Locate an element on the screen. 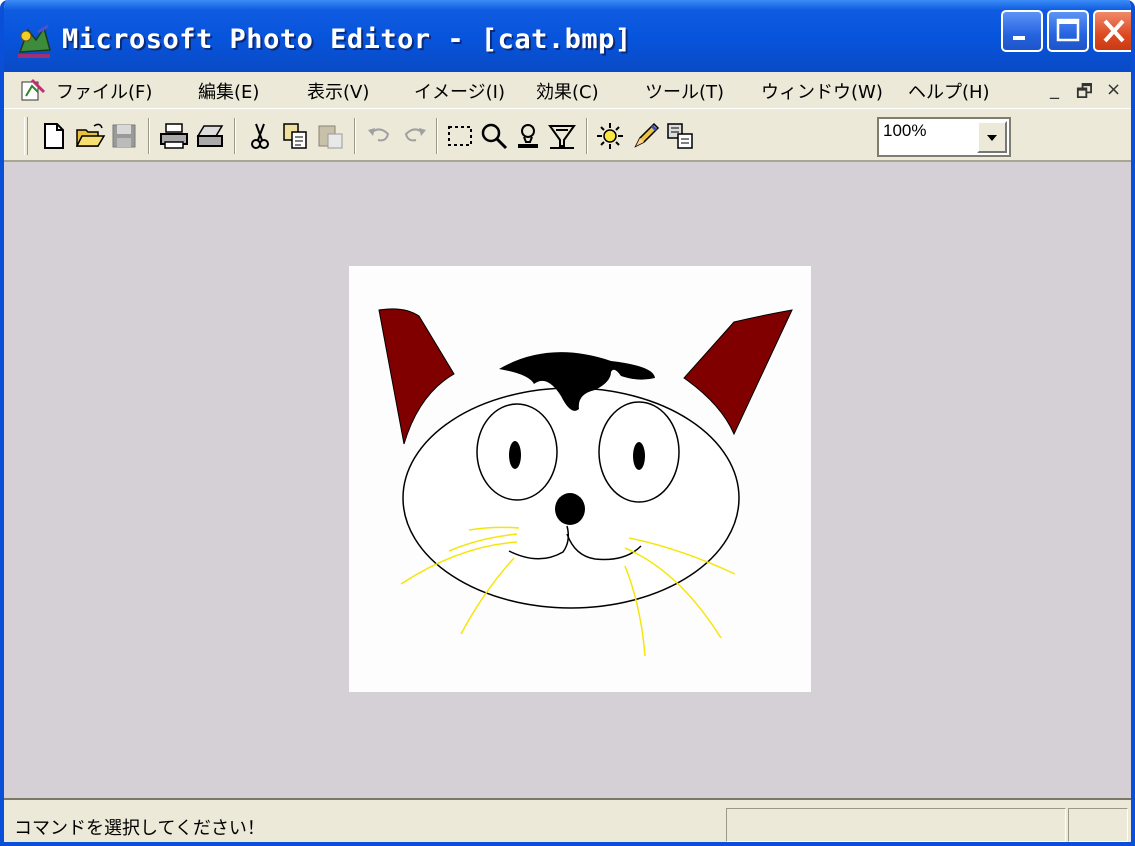 The width and height of the screenshot is (1135, 846). status-pane-resize is located at coordinates (1098, 825).